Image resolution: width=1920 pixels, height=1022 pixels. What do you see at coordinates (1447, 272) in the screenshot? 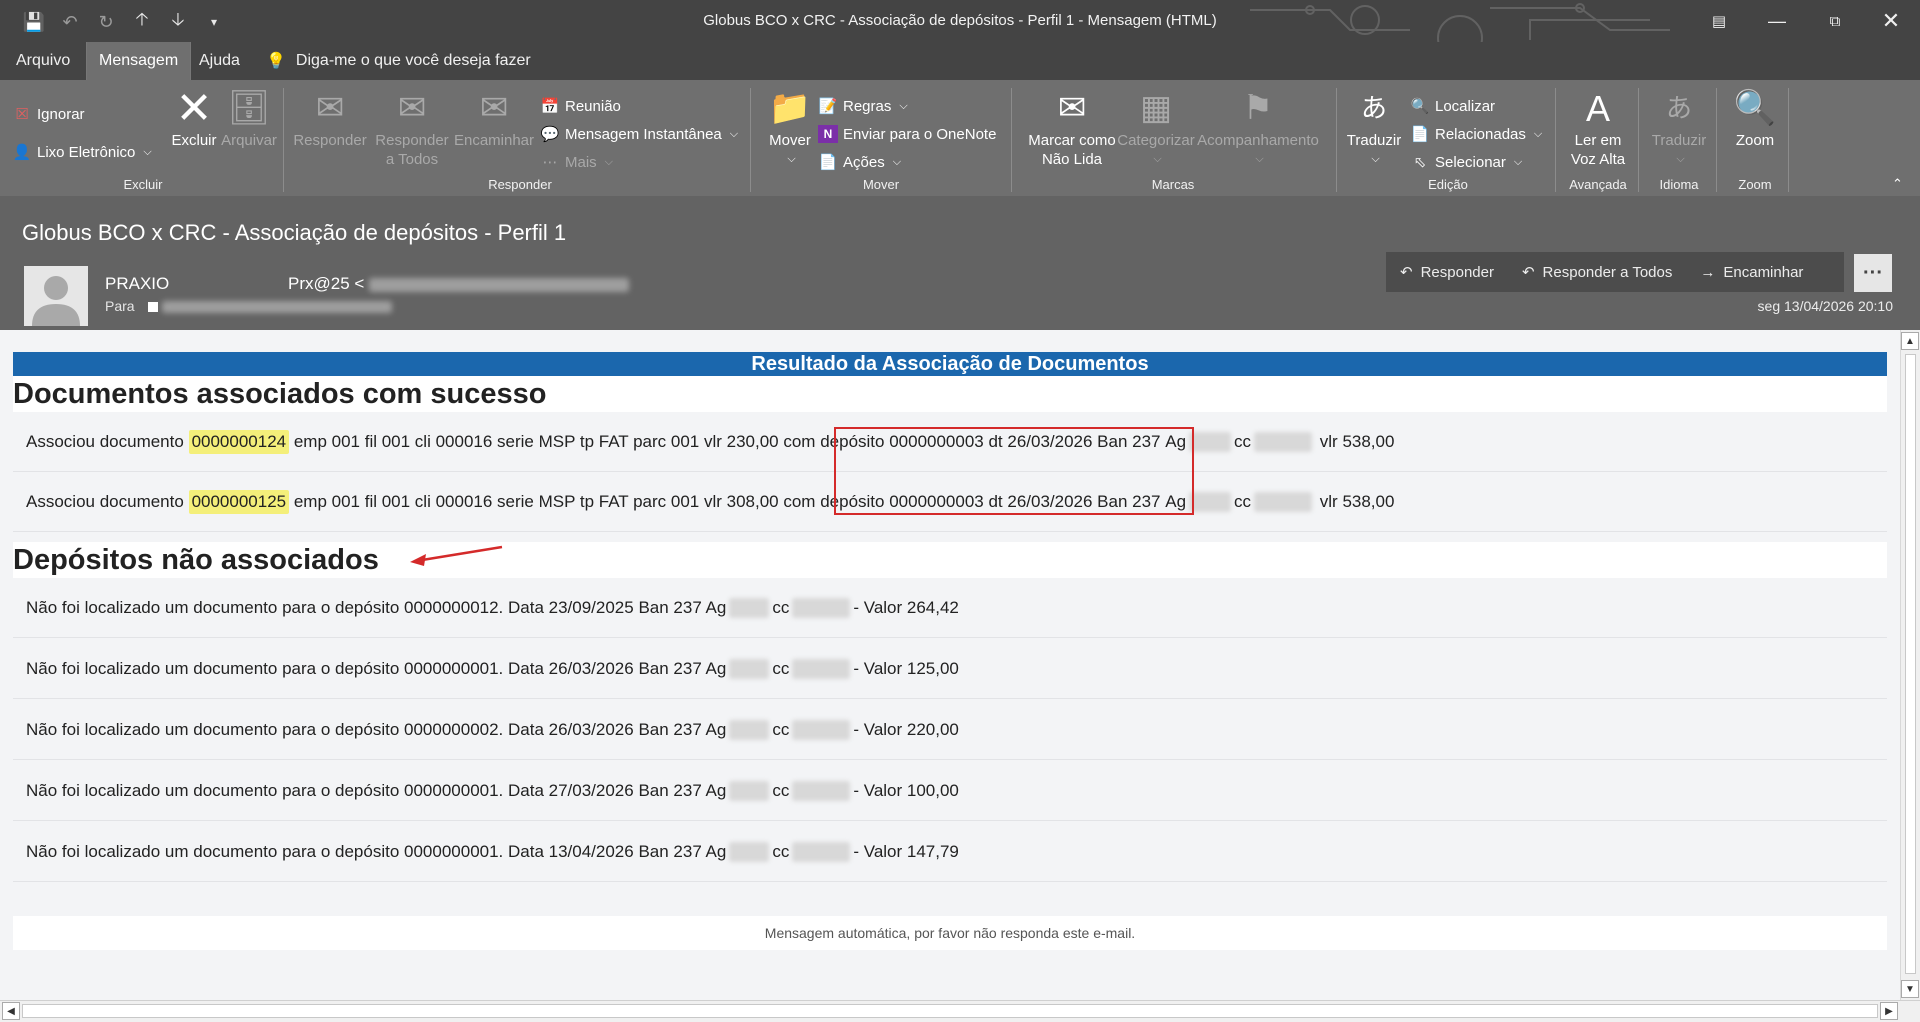
I see `reply-action: ↶ Responder` at bounding box center [1447, 272].